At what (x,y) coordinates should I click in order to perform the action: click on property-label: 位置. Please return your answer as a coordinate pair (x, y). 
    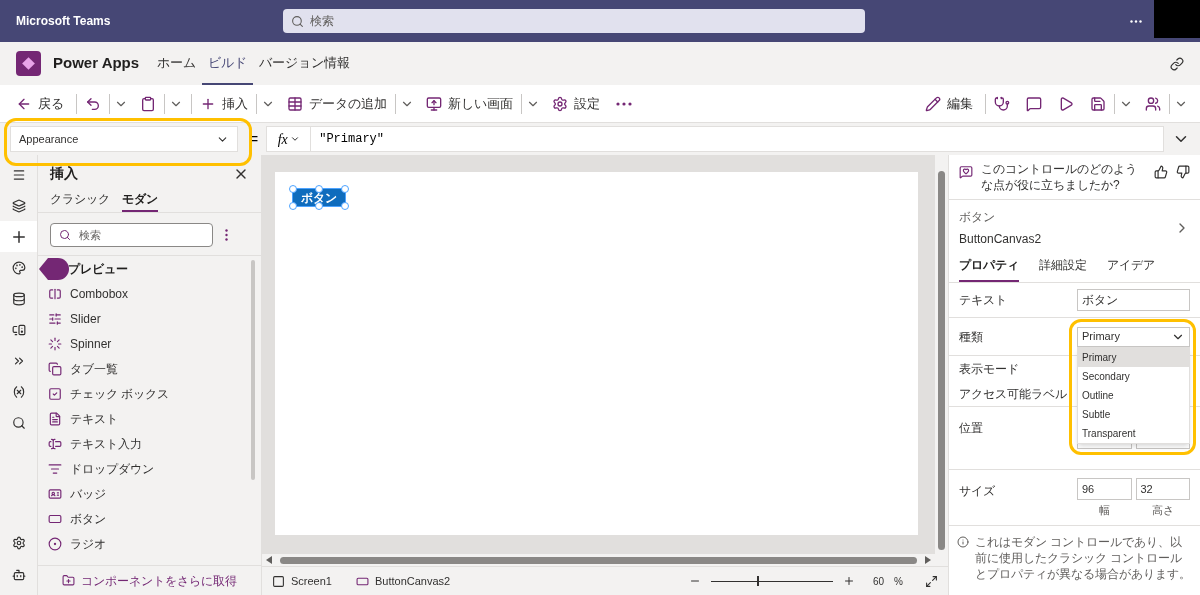
    Looking at the image, I should click on (971, 428).